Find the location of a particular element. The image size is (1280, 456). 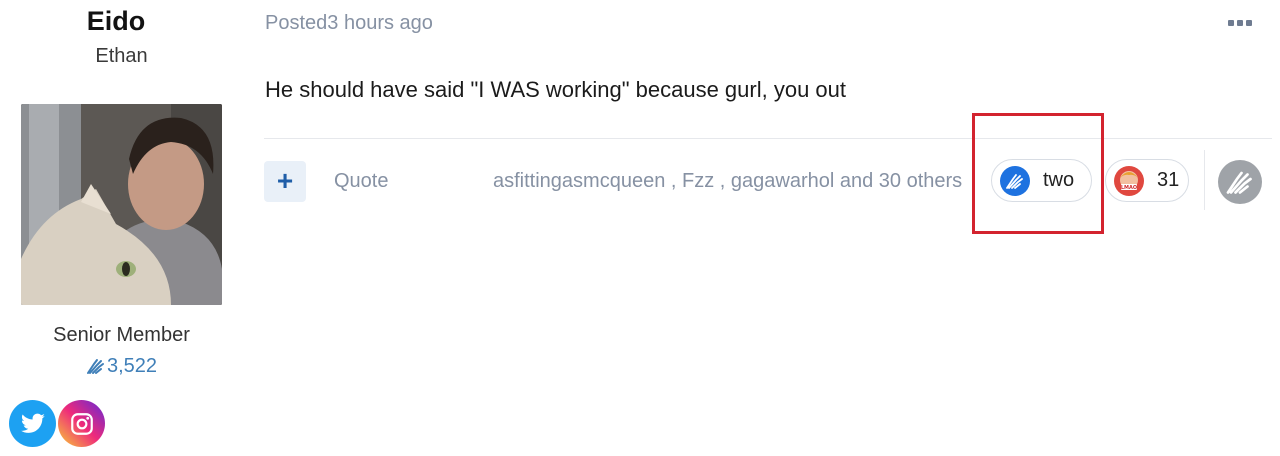

reaction-lmao-button: LMAO 31 is located at coordinates (1147, 180).